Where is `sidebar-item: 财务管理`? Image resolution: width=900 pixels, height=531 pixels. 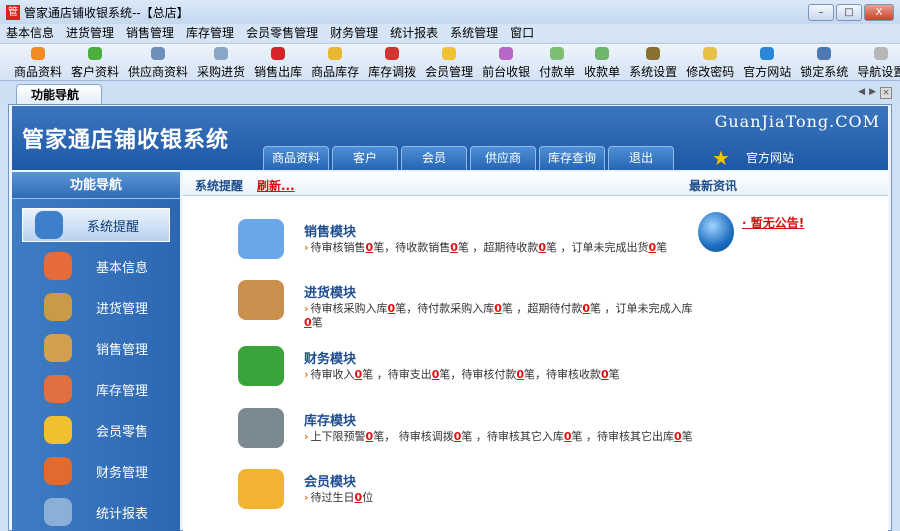 sidebar-item: 财务管理 is located at coordinates (96, 471).